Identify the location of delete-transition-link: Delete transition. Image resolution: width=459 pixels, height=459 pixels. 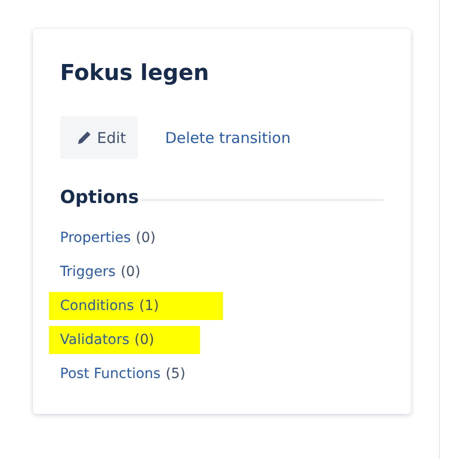
(228, 137).